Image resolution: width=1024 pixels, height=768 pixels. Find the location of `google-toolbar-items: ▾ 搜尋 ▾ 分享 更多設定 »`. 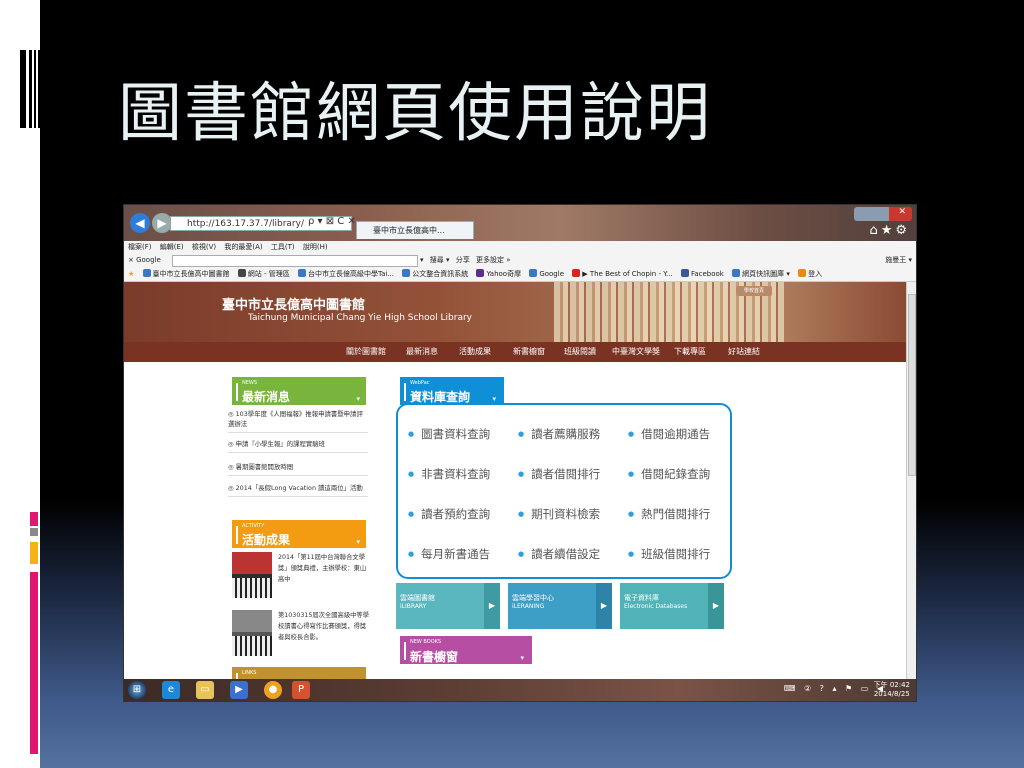

google-toolbar-items: ▾ 搜尋 ▾ 分享 更多設定 » is located at coordinates (467, 260).